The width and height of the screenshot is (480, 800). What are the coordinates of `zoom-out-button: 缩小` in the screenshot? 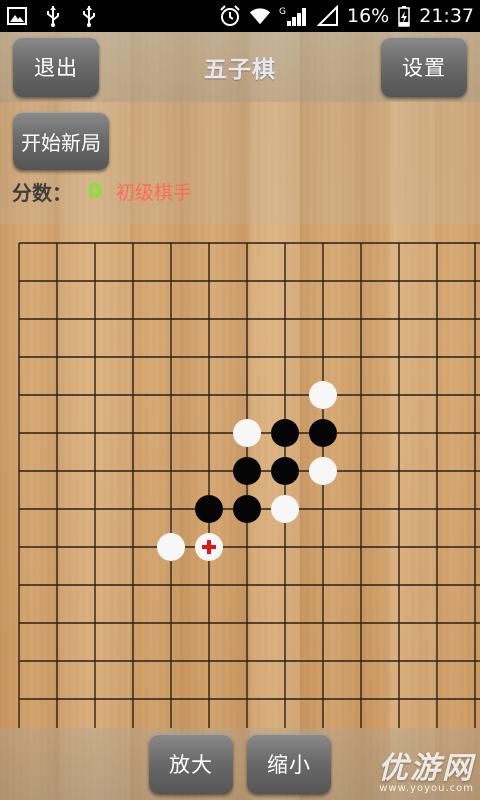 It's located at (289, 764).